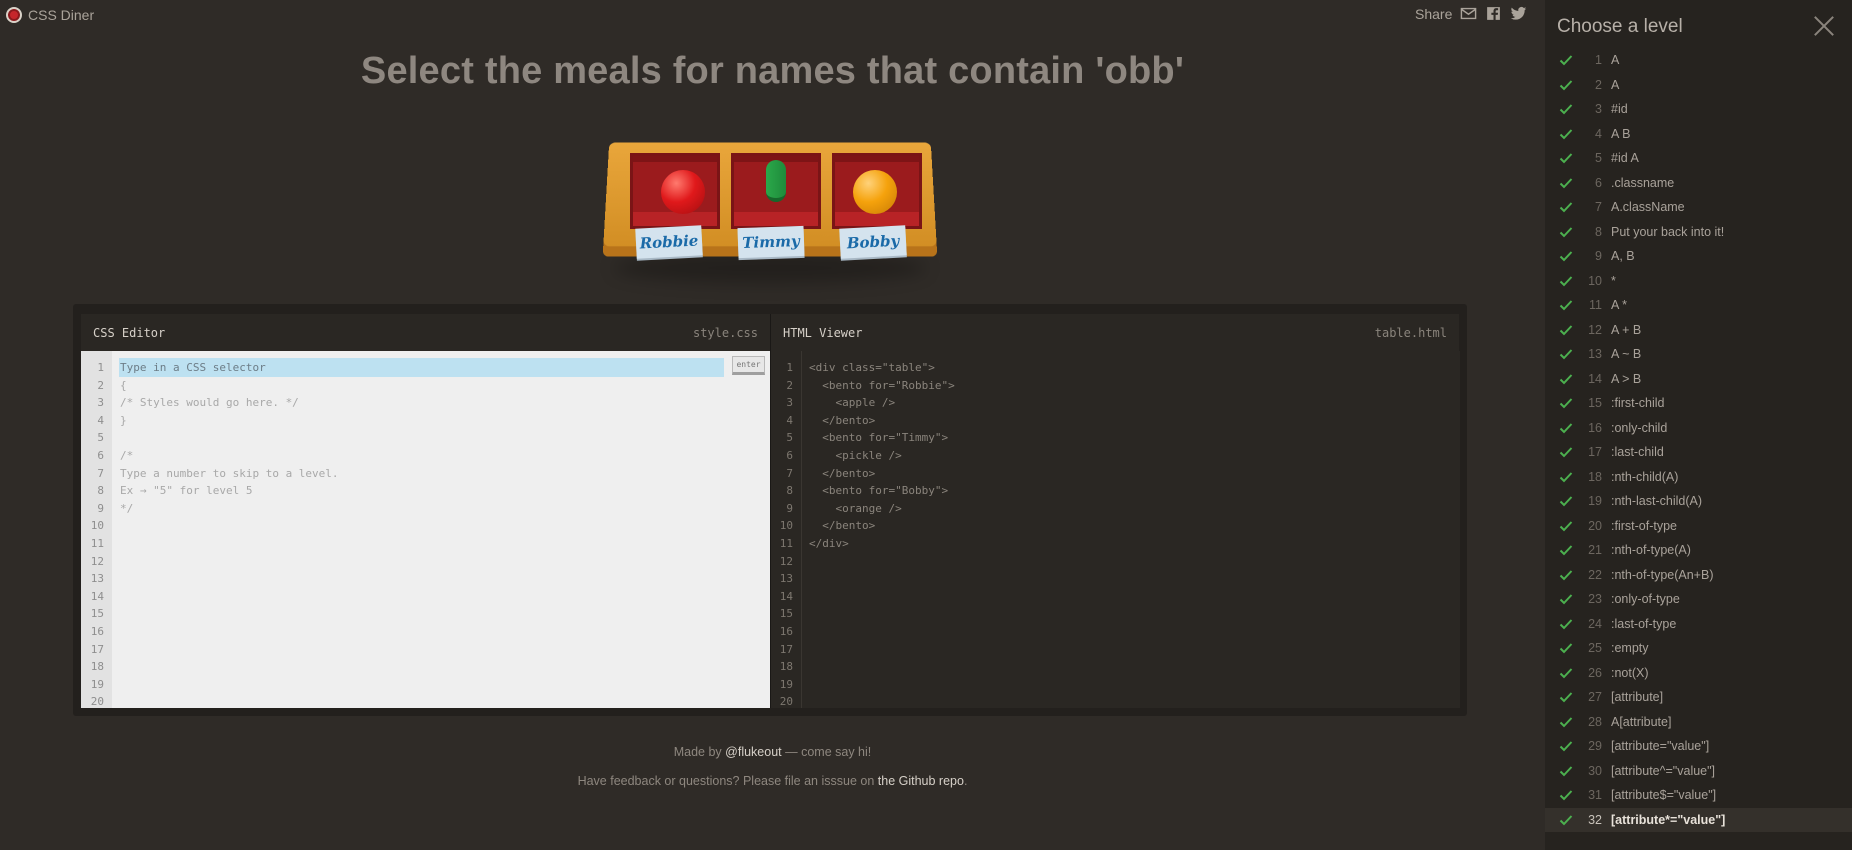 This screenshot has width=1852, height=850. Describe the element at coordinates (229, 473) in the screenshot. I see `code-line: Type a number to skip to a level.` at that location.